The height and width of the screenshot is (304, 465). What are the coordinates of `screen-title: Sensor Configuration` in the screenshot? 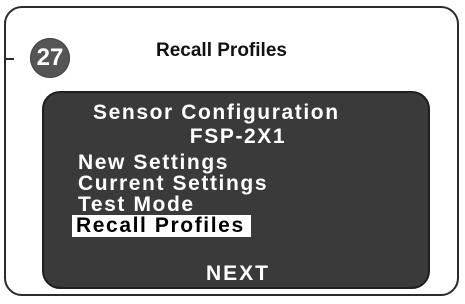 It's located at (216, 112).